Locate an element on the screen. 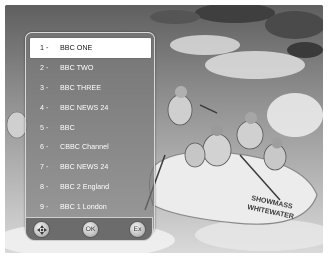 Image resolution: width=328 pixels, height=261 pixels. exit-button: Ex is located at coordinates (137, 229).